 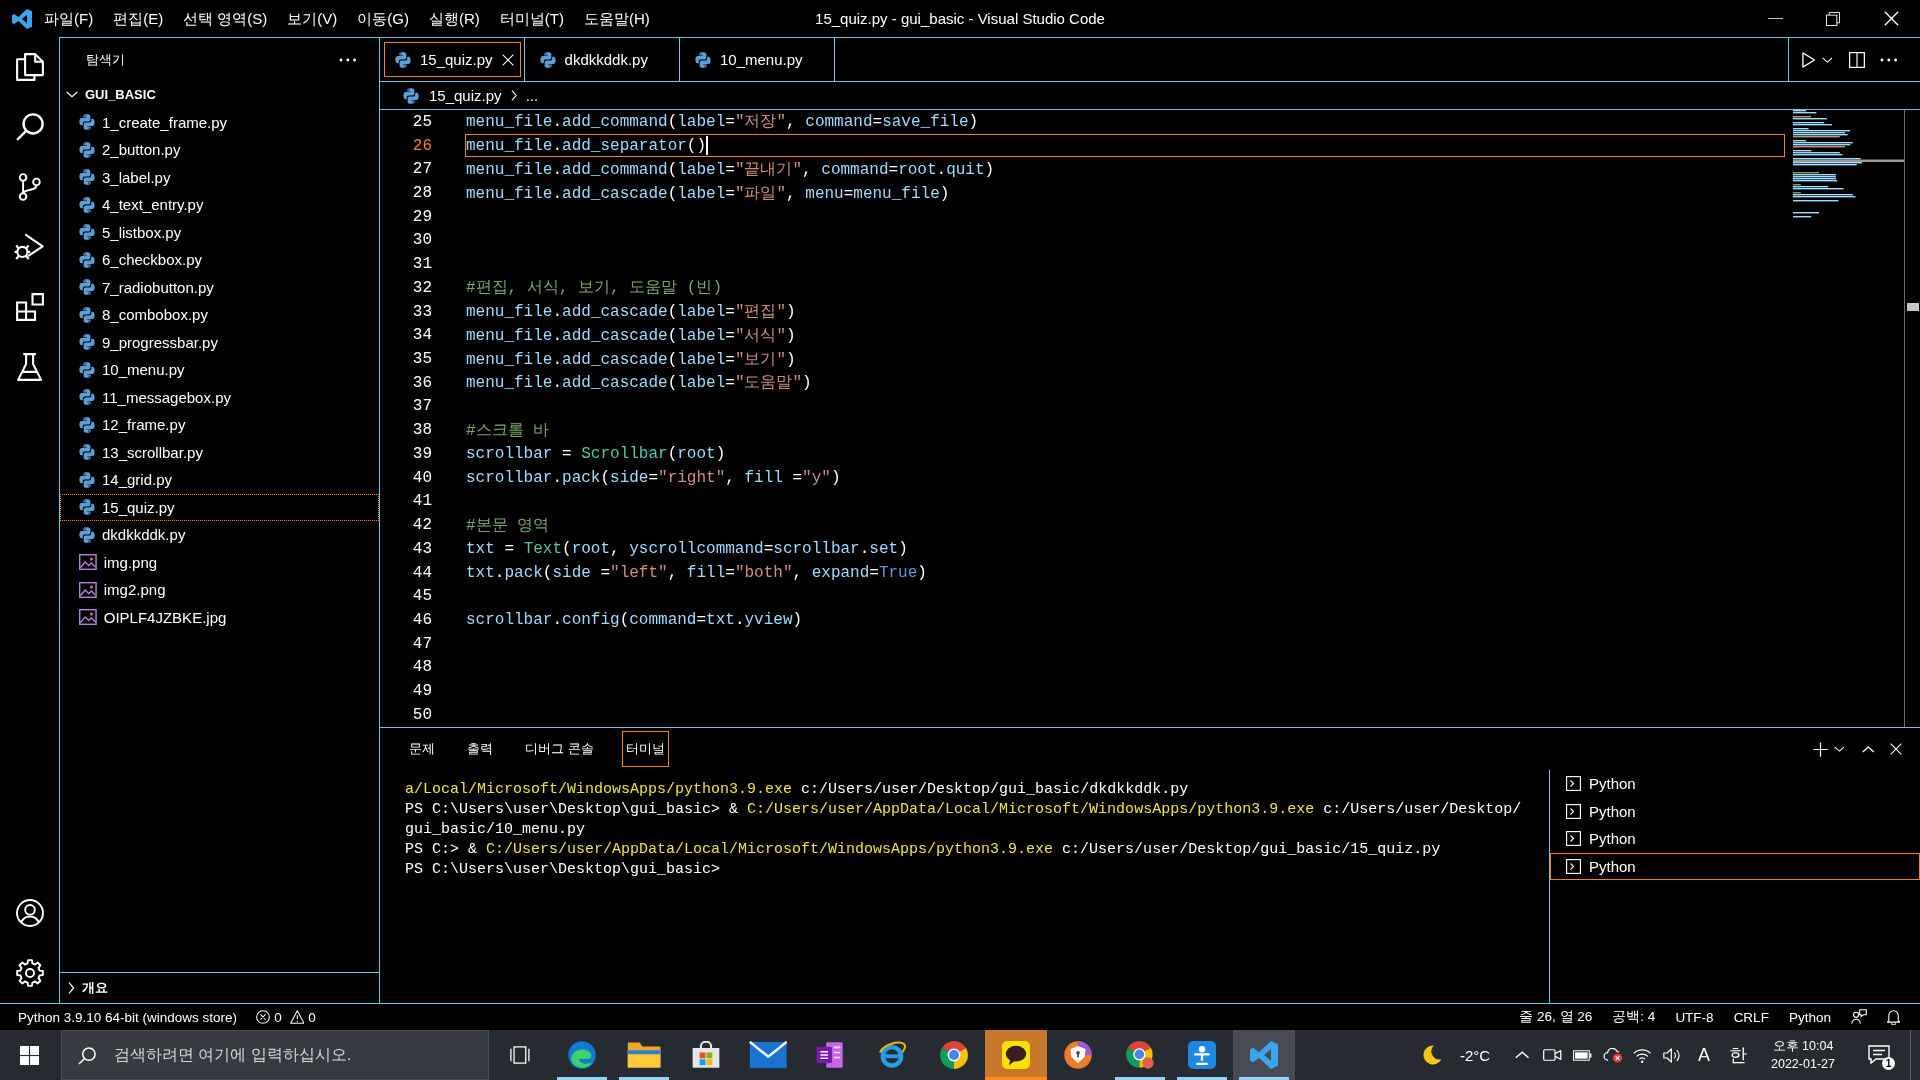 I want to click on folder-item: GUI_BASIC, so click(x=219, y=95).